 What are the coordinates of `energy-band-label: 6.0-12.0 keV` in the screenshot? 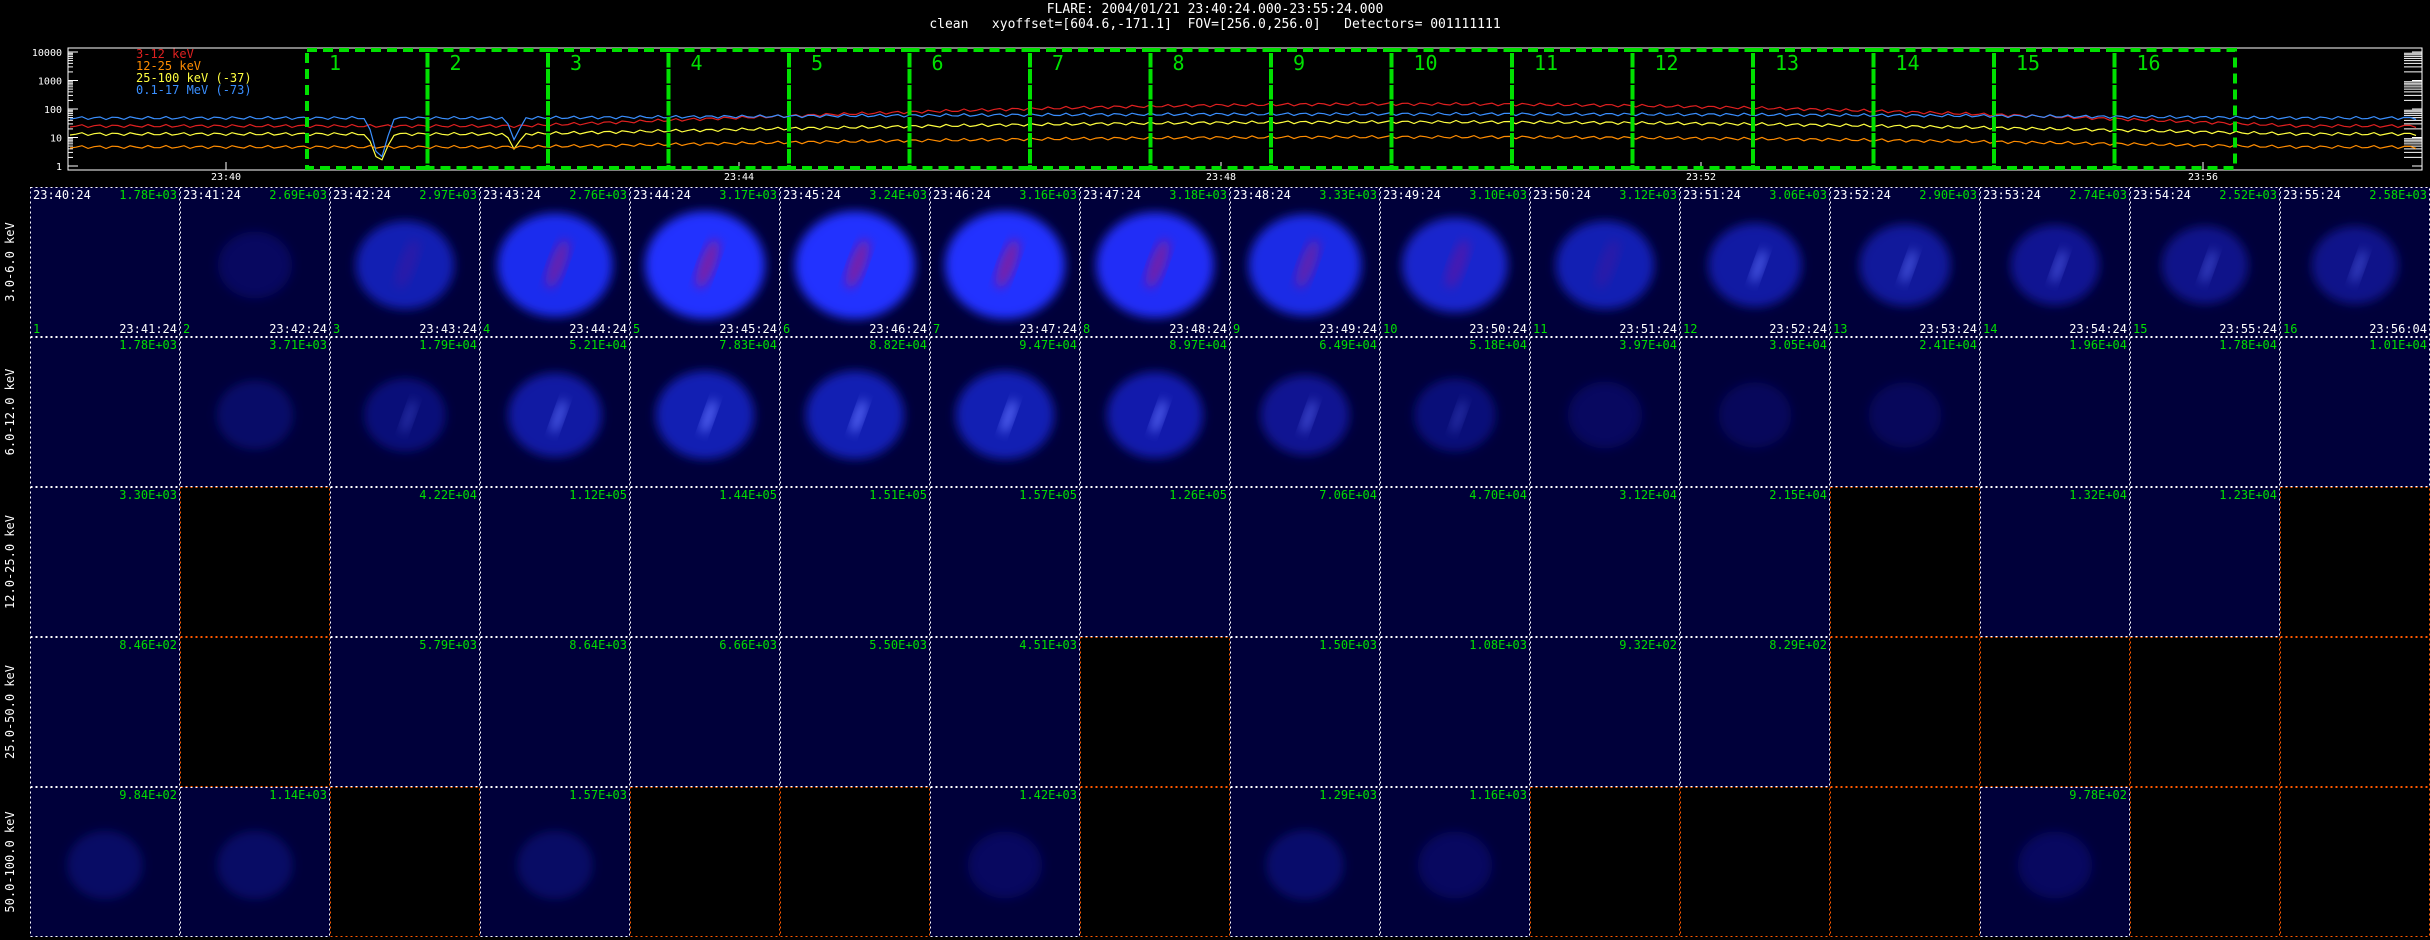 It's located at (10, 412).